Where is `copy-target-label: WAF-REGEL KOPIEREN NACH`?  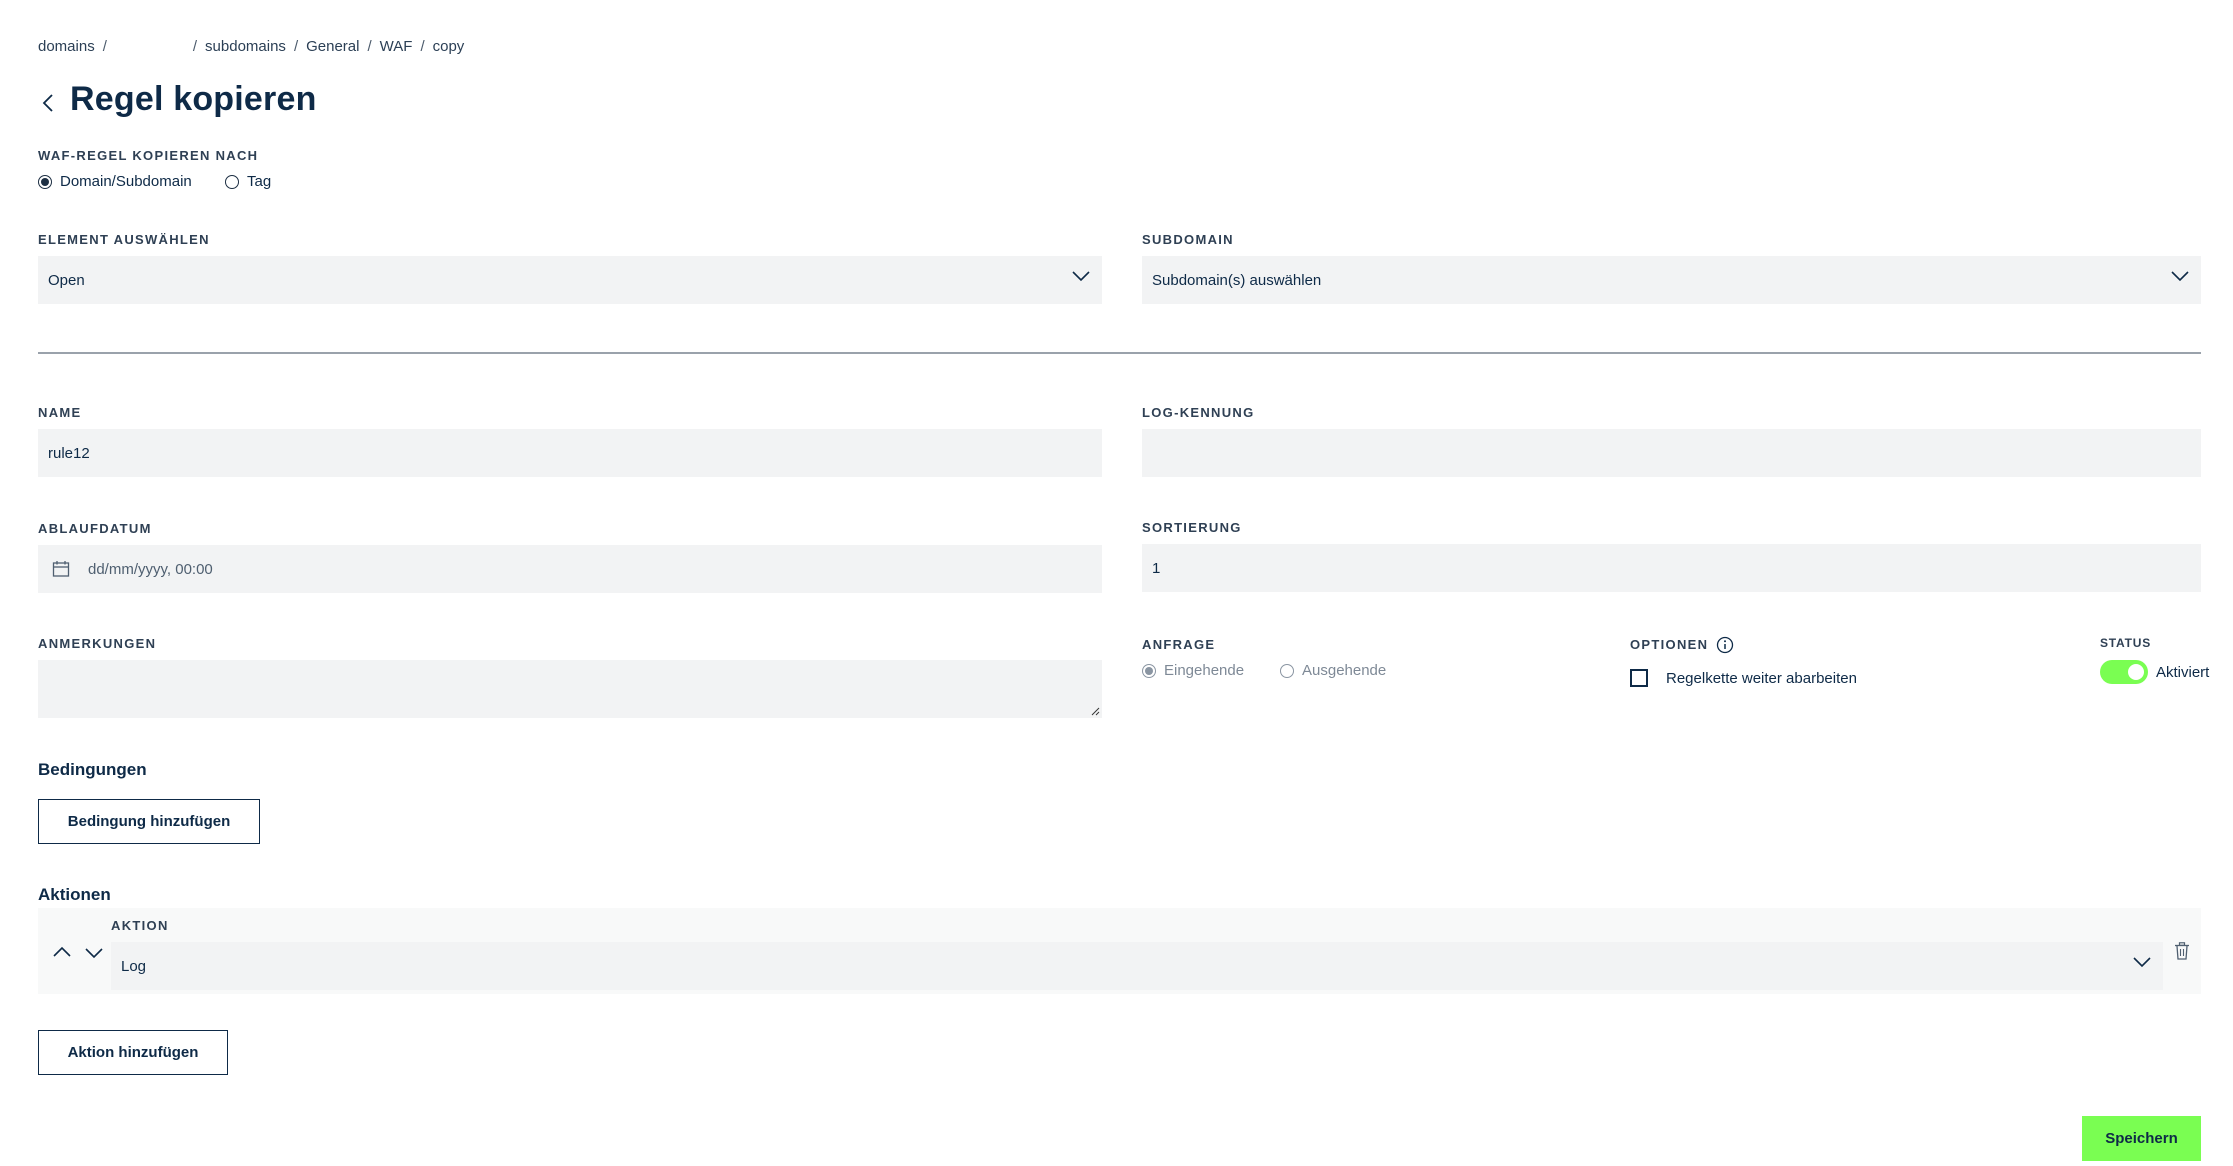
copy-target-label: WAF-REGEL KOPIEREN NACH is located at coordinates (148, 155).